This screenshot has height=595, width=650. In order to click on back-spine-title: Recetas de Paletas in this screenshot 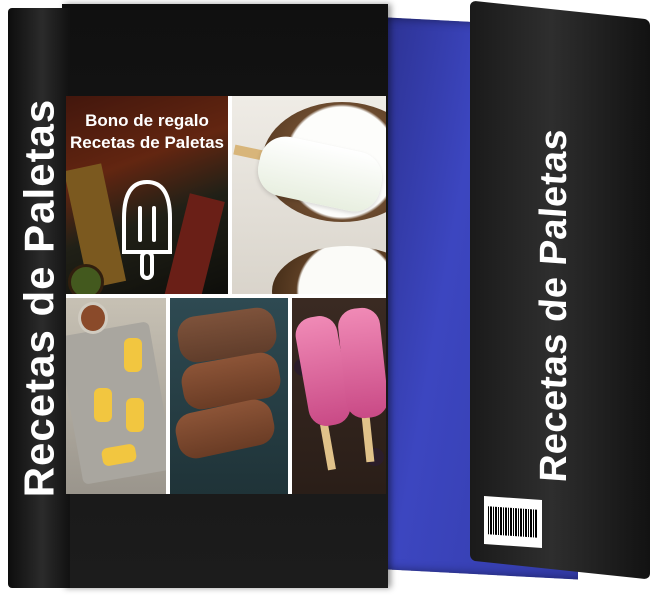, I will do `click(554, 305)`.